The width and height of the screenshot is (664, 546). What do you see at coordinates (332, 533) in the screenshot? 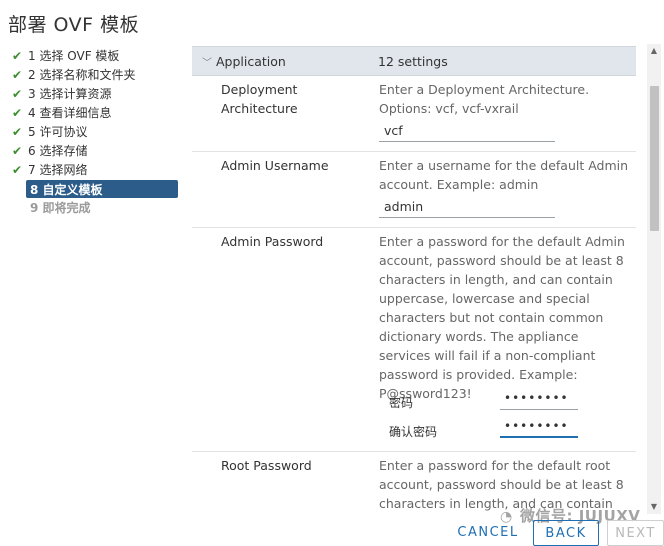
I see `wizard-footer: CANCEL BACK NEXT` at bounding box center [332, 533].